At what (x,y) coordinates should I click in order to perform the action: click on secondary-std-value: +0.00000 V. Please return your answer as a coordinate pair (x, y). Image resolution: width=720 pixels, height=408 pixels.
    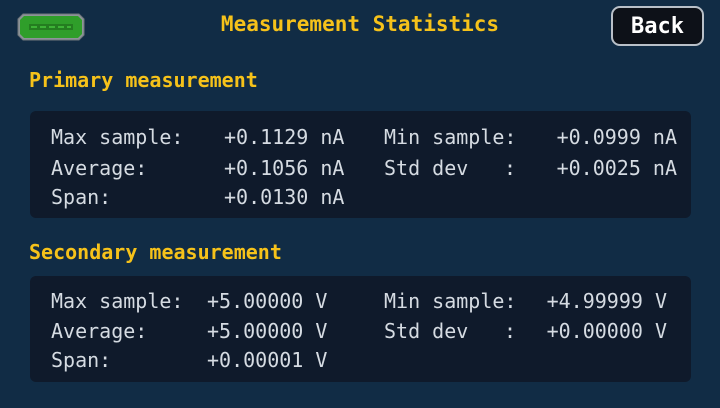
    Looking at the image, I should click on (606, 331).